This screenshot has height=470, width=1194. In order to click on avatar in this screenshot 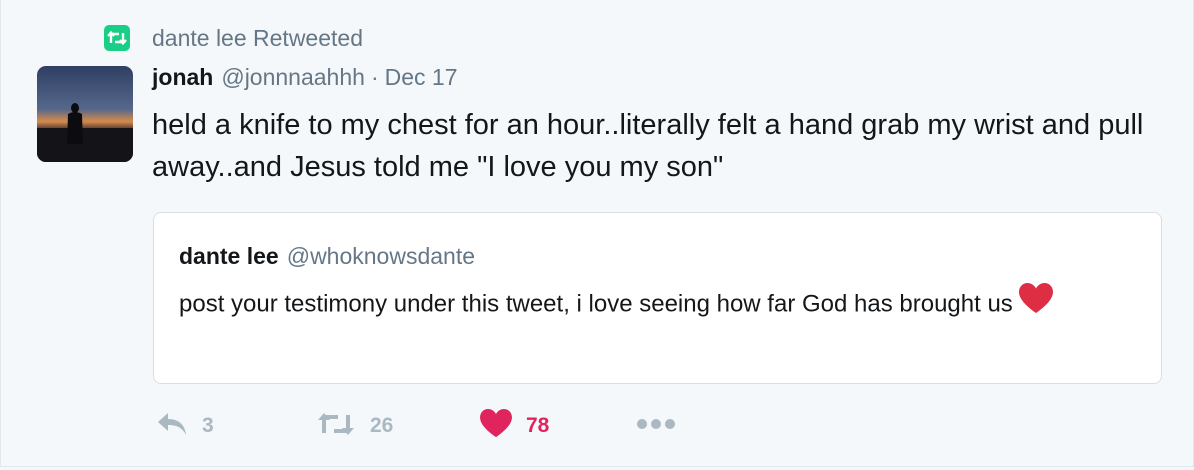, I will do `click(85, 114)`.